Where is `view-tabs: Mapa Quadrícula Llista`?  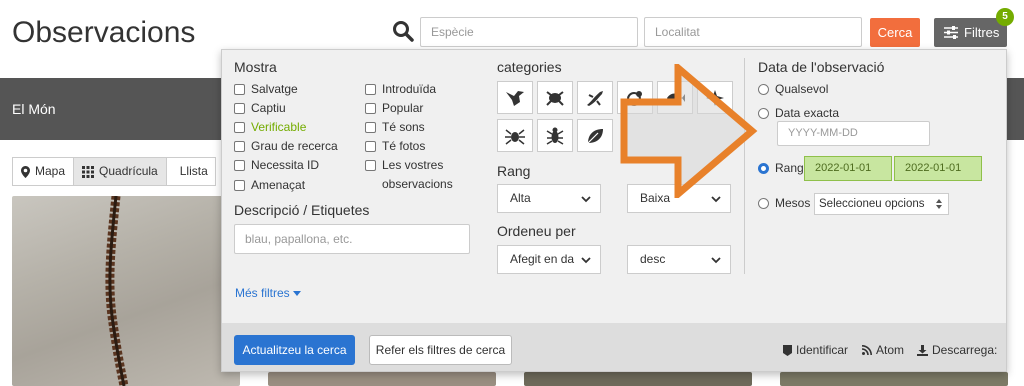
view-tabs: Mapa Quadrícula Llista is located at coordinates (114, 171).